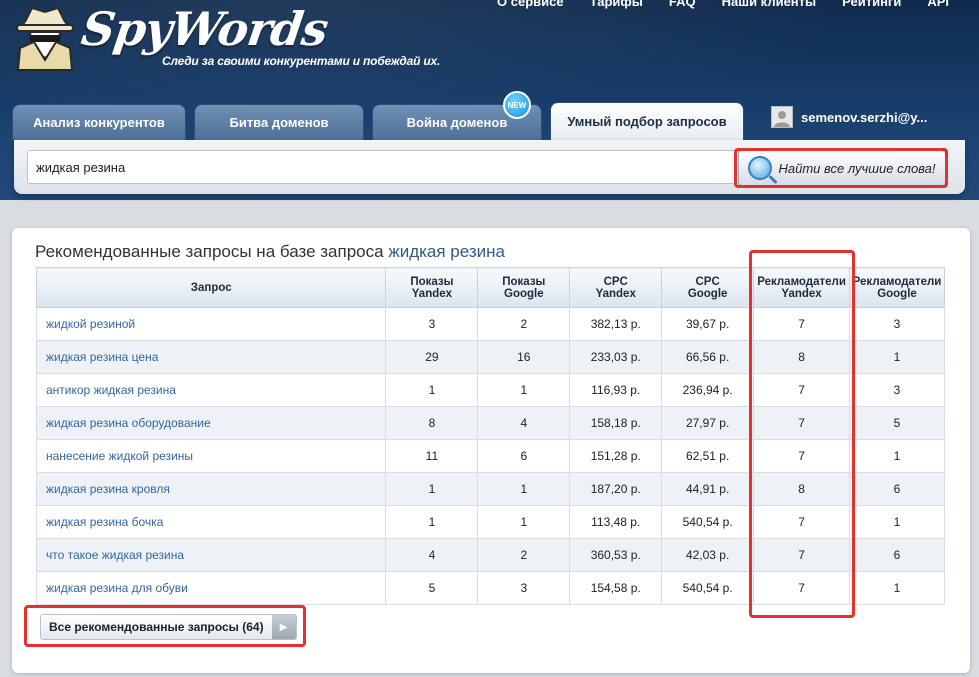  What do you see at coordinates (760, 168) in the screenshot?
I see `magnifier-icon` at bounding box center [760, 168].